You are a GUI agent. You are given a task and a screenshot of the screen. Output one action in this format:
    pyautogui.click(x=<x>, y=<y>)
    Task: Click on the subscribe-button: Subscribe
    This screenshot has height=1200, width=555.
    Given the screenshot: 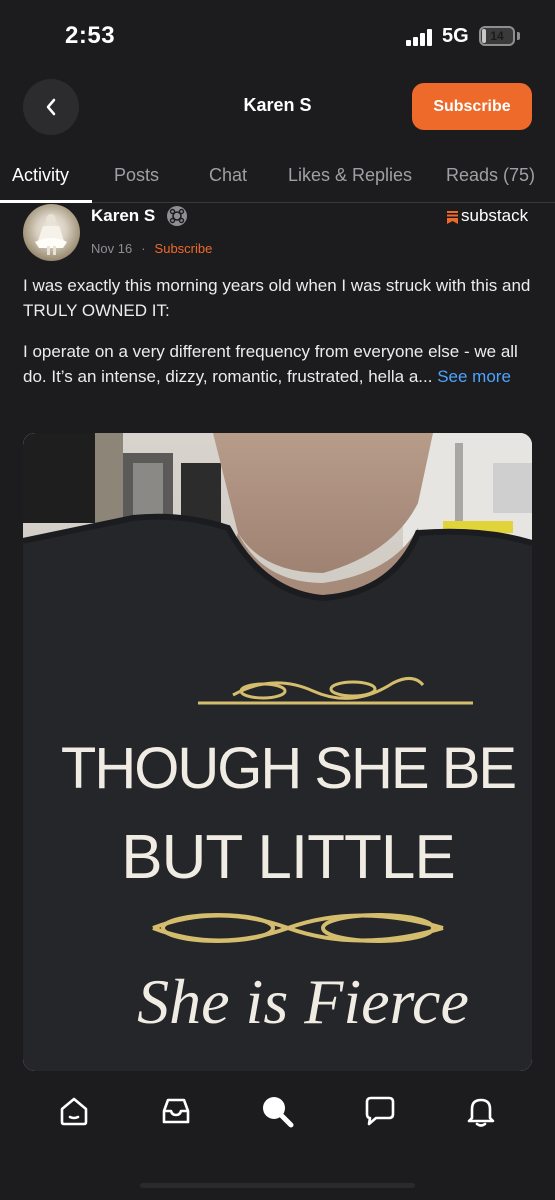 What is the action you would take?
    pyautogui.click(x=472, y=106)
    